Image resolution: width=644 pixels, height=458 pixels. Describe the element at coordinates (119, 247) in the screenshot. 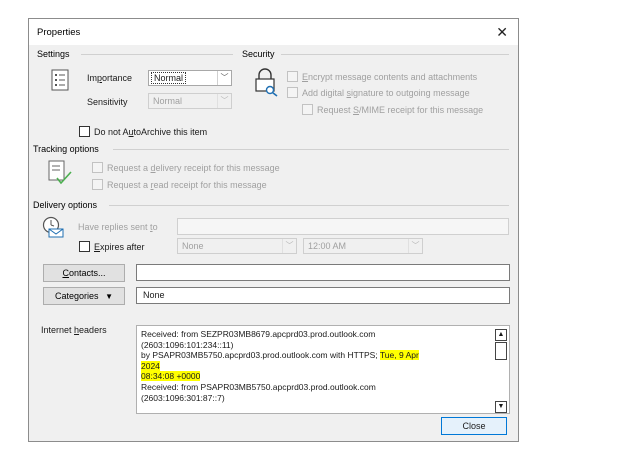

I see `expires-label: Expires after` at that location.